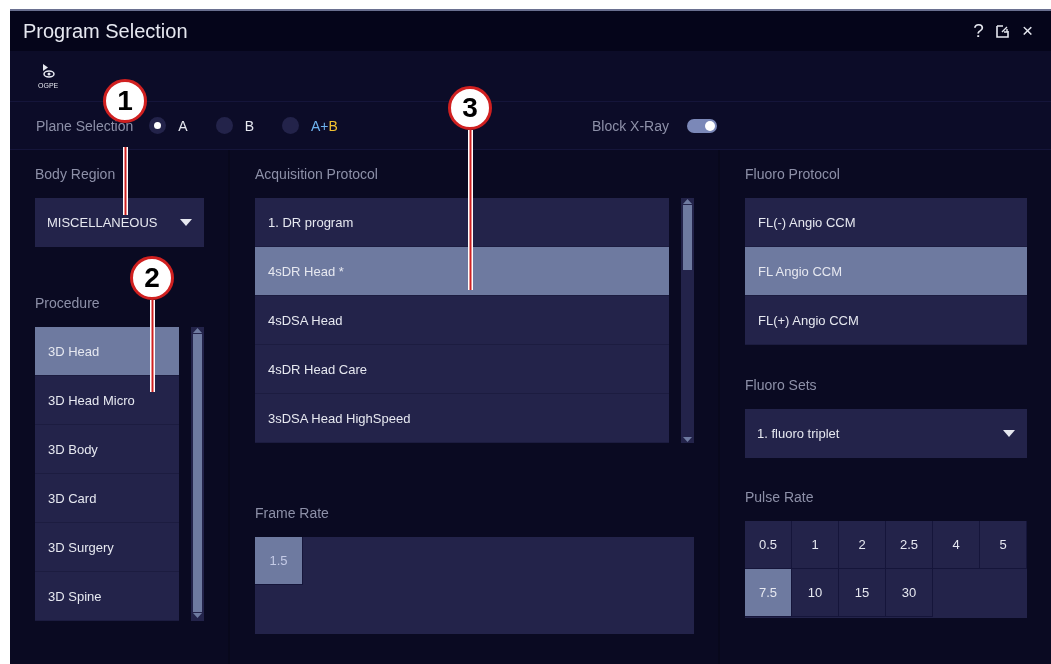 Image resolution: width=1051 pixels, height=664 pixels. Describe the element at coordinates (125, 181) in the screenshot. I see `leader-line` at that location.